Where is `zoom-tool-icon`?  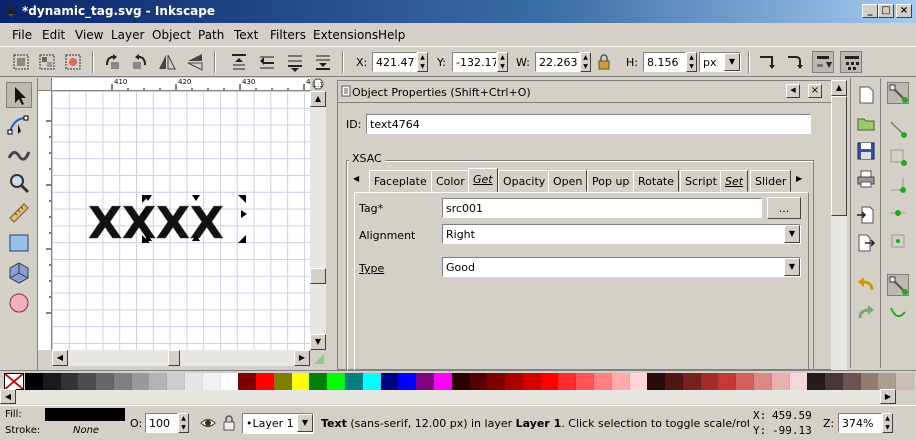 zoom-tool-icon is located at coordinates (19, 183).